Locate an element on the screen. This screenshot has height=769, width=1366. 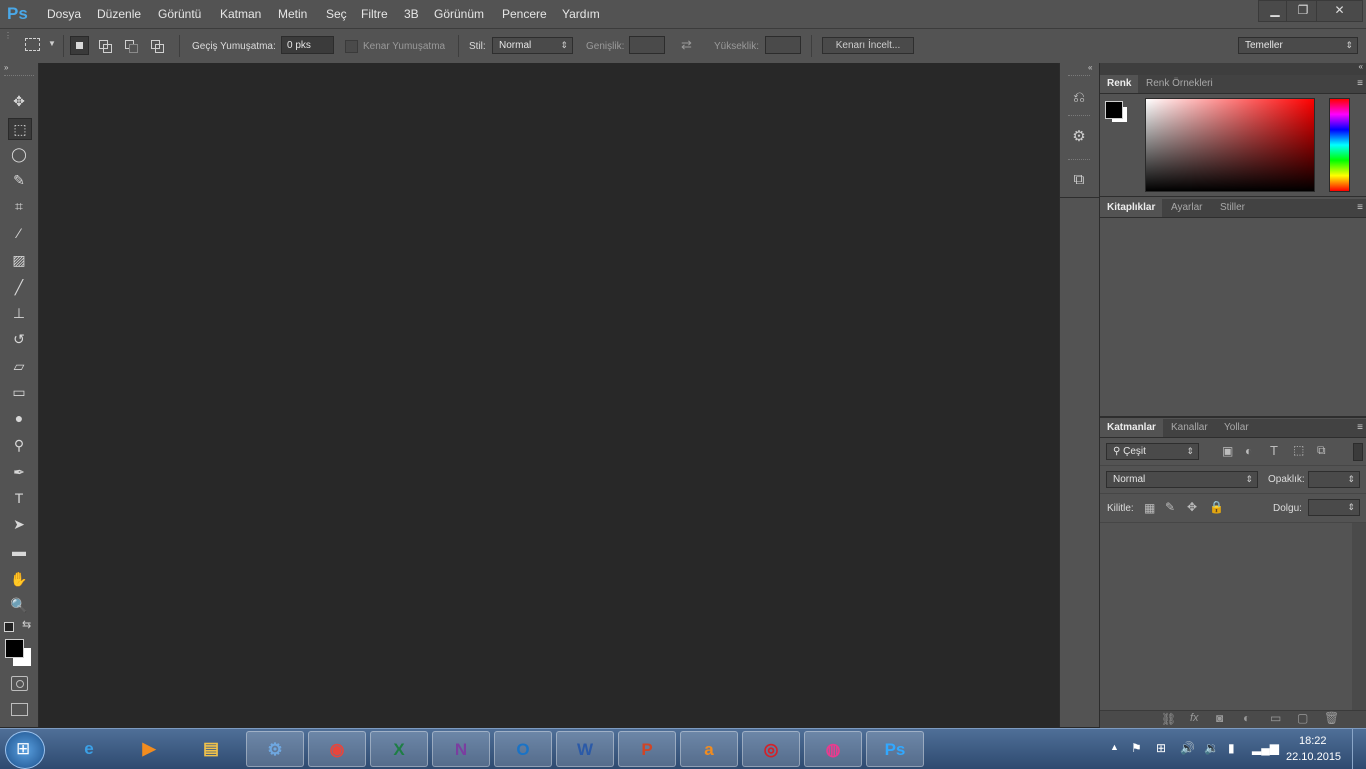
pen-icon: ✒ is located at coordinates (19, 472).